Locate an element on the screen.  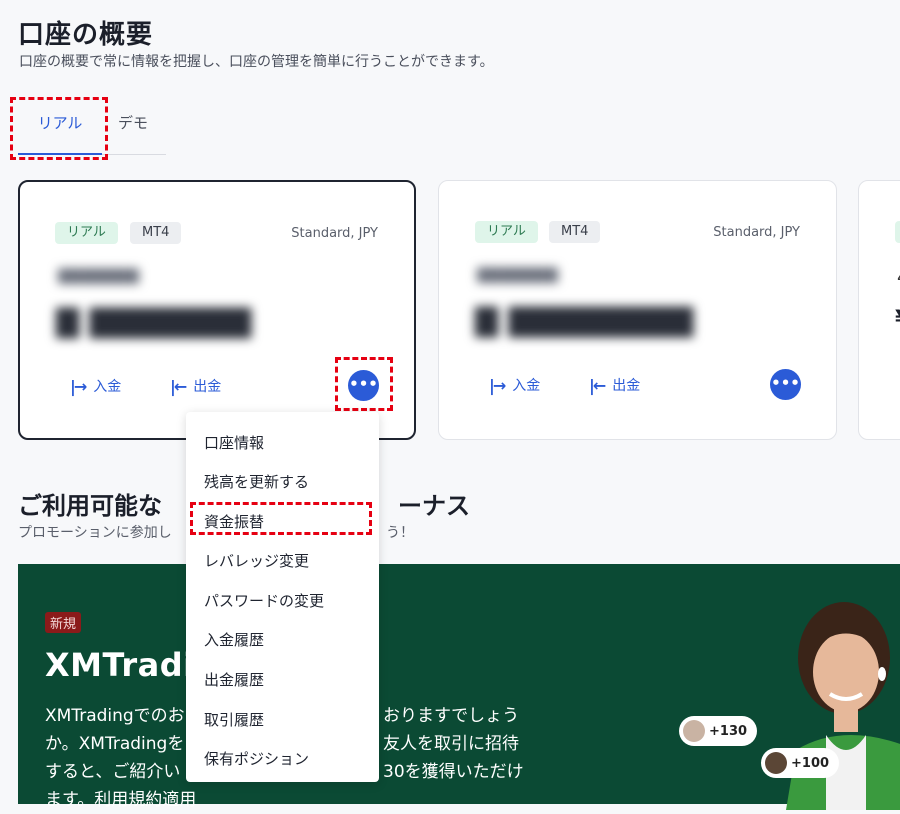
menu-item-change-password: パスワードの変更 is located at coordinates (264, 600).